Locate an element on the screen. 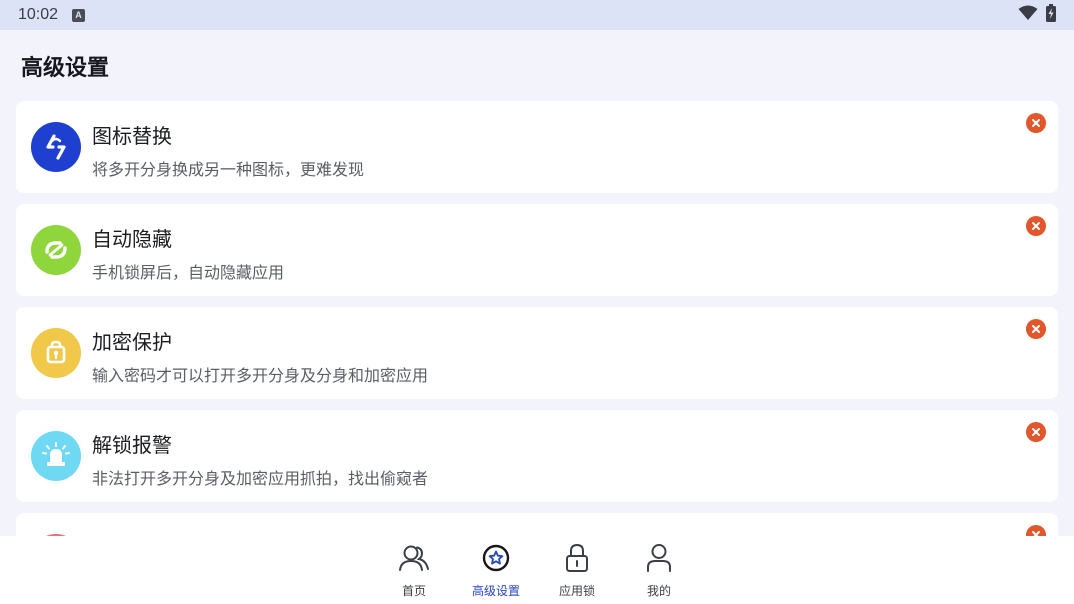 Image resolution: width=1074 pixels, height=604 pixels. status-icons is located at coordinates (1037, 15).